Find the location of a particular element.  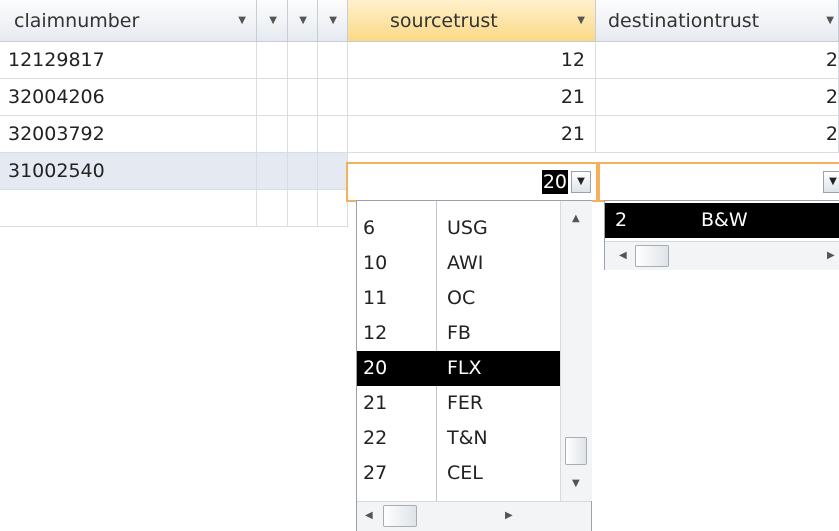

column-header-claimnumber: claimnumber ▼ is located at coordinates (128, 21).